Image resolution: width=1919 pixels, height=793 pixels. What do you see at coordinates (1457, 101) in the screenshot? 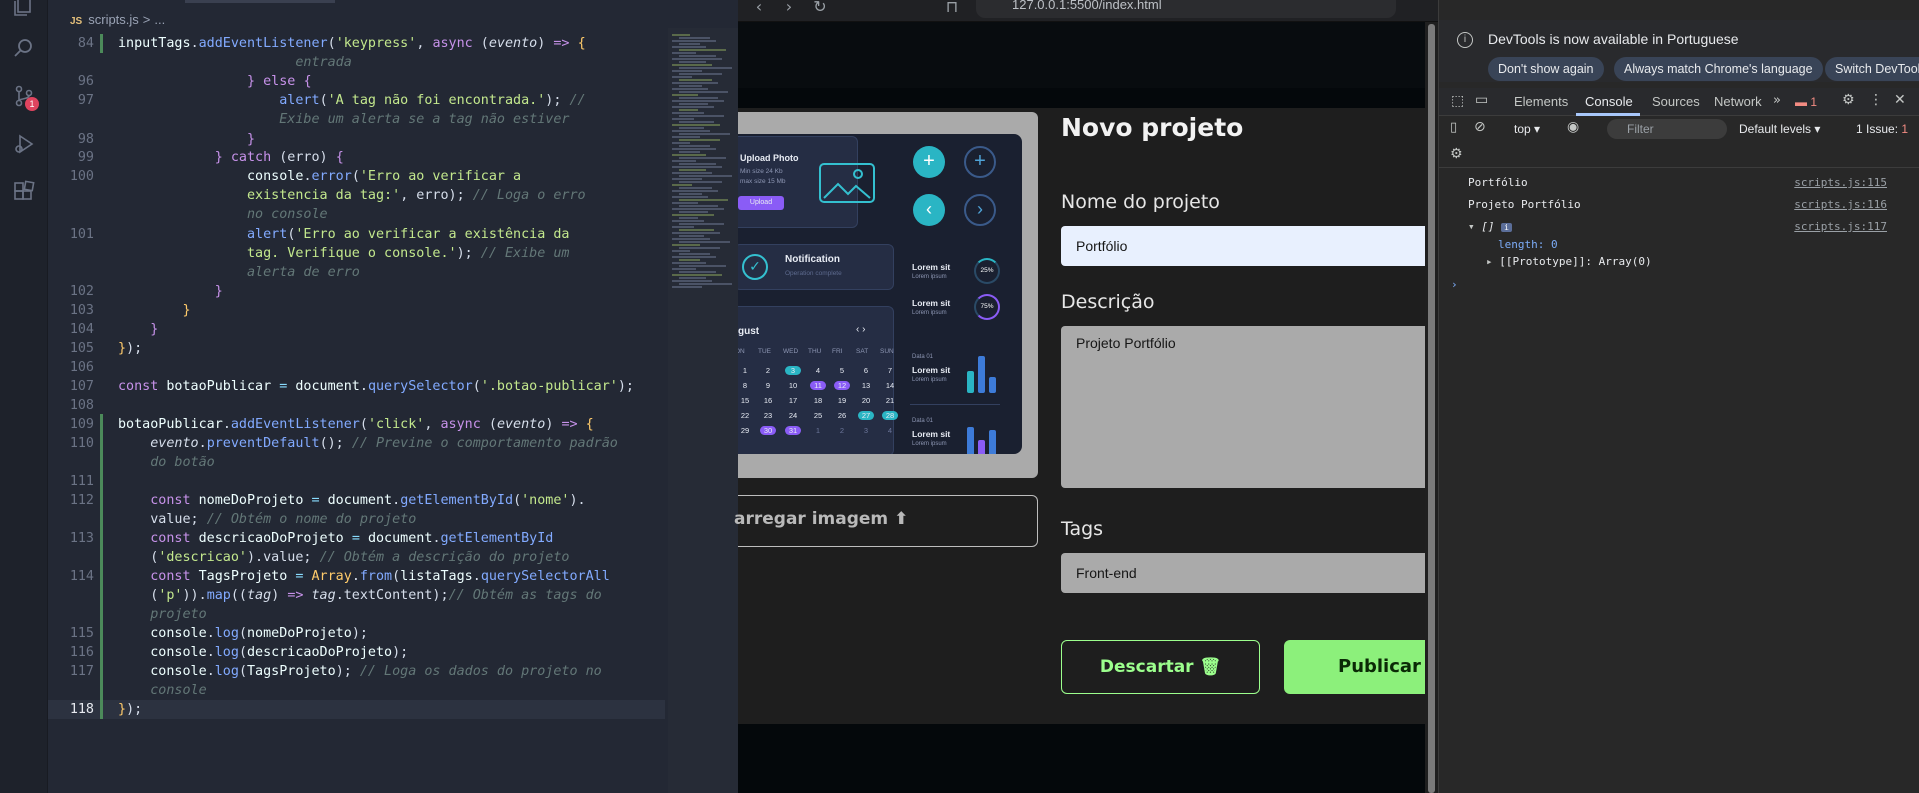
I see `inspect-element-icon: ⬚` at bounding box center [1457, 101].